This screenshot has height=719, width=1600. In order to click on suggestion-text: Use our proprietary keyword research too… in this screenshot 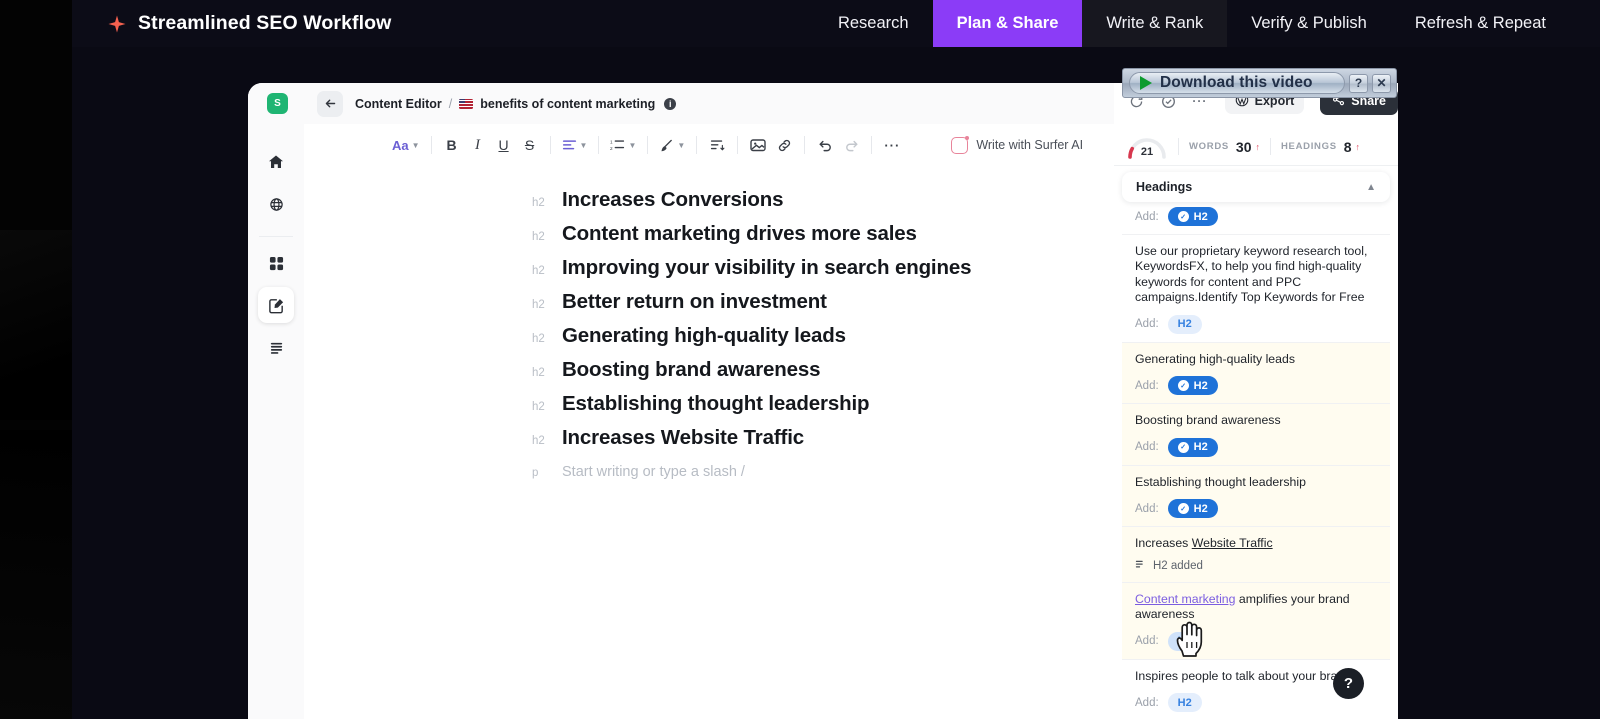, I will do `click(1251, 274)`.